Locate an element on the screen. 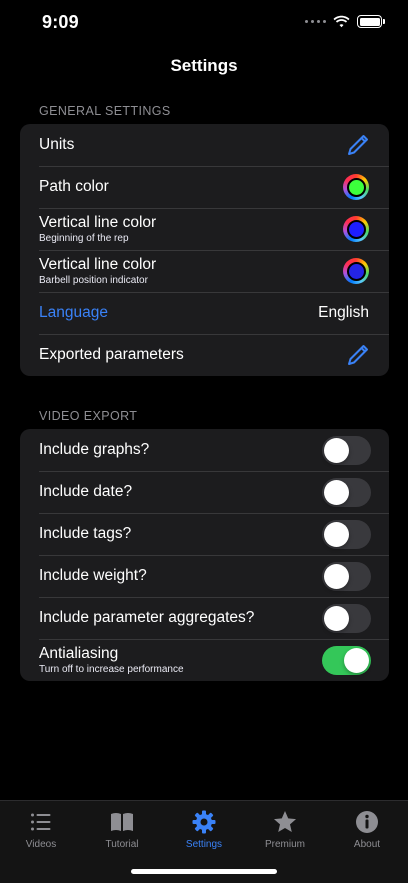  tab-settings: Settings is located at coordinates (204, 829).